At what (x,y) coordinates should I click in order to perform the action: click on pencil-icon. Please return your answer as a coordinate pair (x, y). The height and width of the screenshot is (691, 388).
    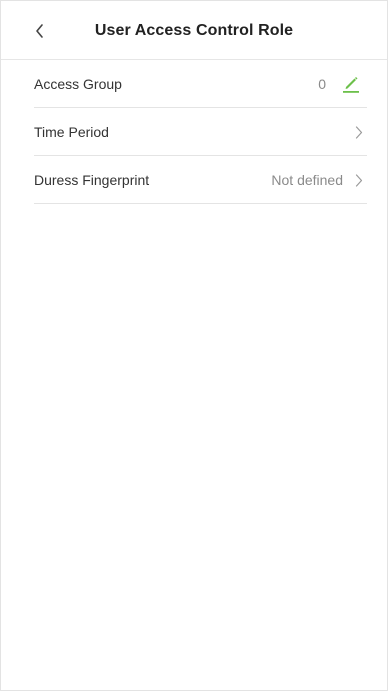
    Looking at the image, I should click on (351, 83).